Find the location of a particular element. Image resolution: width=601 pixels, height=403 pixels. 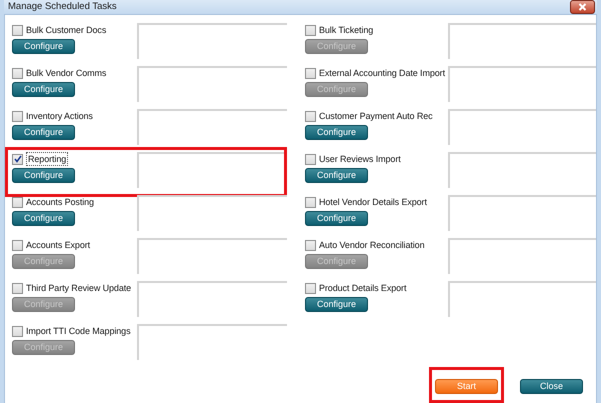

task-label: Product Details Export is located at coordinates (362, 288).